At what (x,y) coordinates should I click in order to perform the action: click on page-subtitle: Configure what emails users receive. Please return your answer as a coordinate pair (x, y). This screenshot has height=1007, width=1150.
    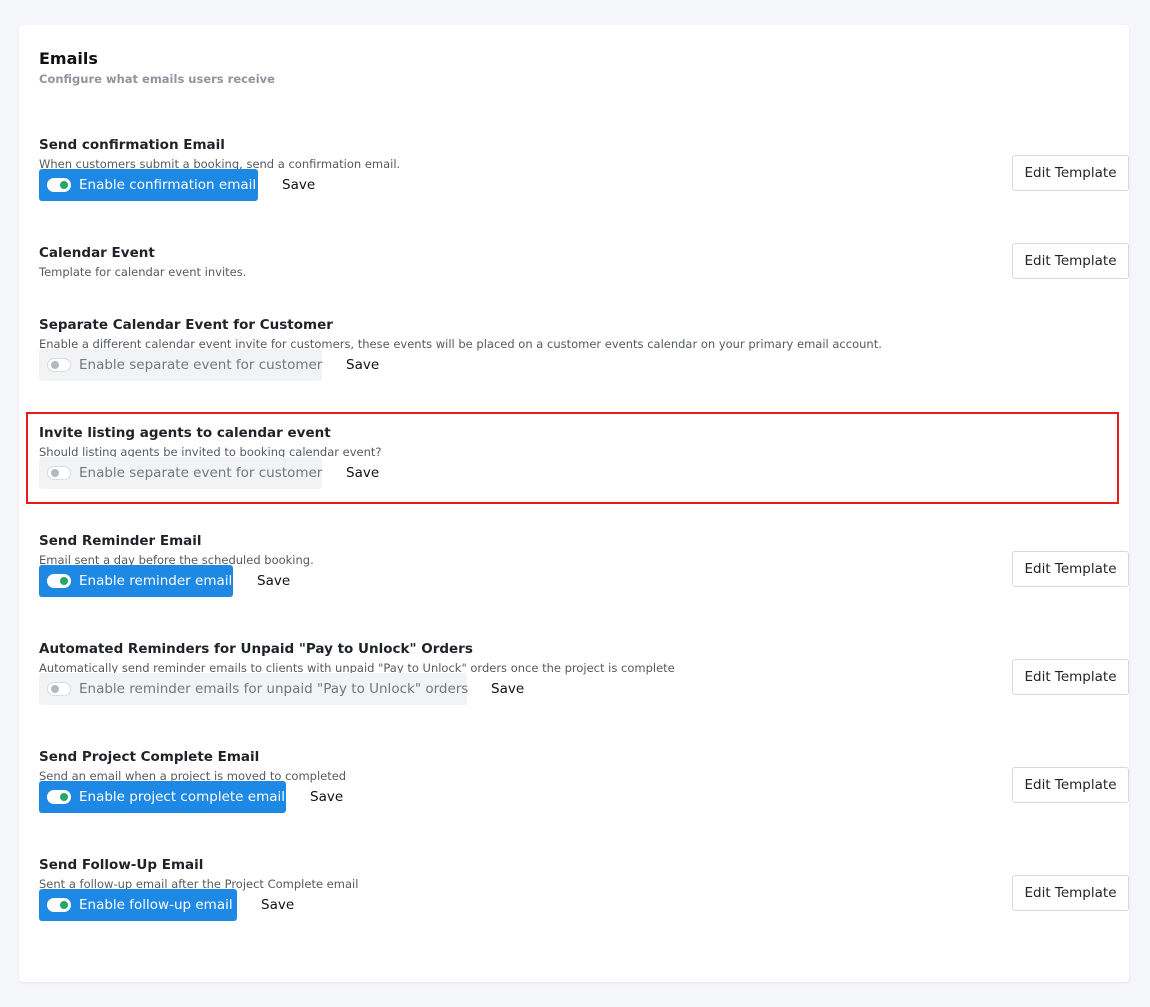
    Looking at the image, I should click on (157, 79).